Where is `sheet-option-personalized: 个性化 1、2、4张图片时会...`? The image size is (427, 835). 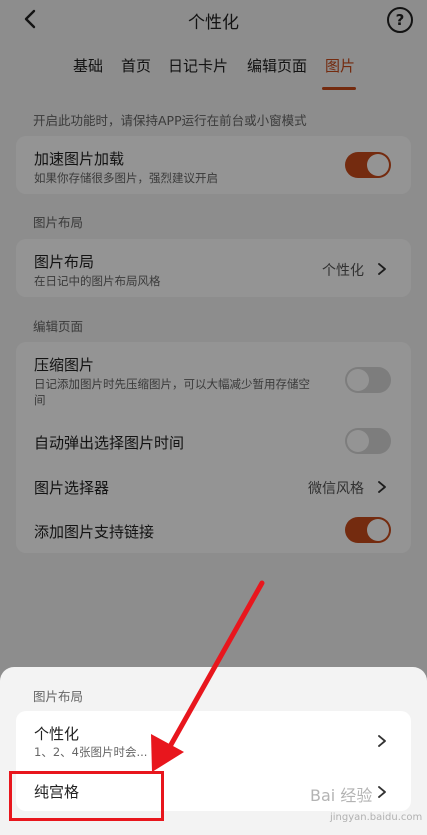 sheet-option-personalized: 个性化 1、2、4张图片时会... is located at coordinates (213, 736).